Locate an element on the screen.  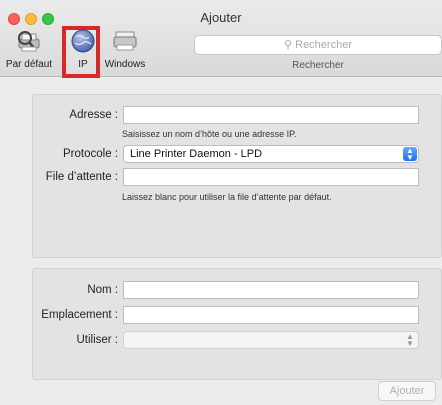
protocol-label: Protocole : is located at coordinates (90, 154).